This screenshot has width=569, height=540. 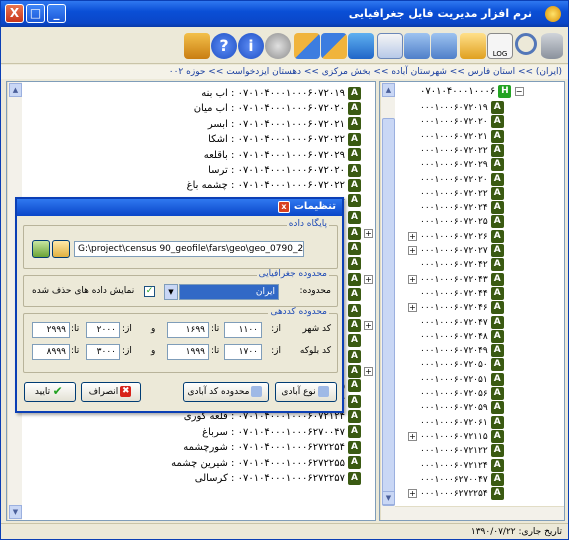 I want to click on confirm-button: ✔تایید, so click(x=50, y=392).